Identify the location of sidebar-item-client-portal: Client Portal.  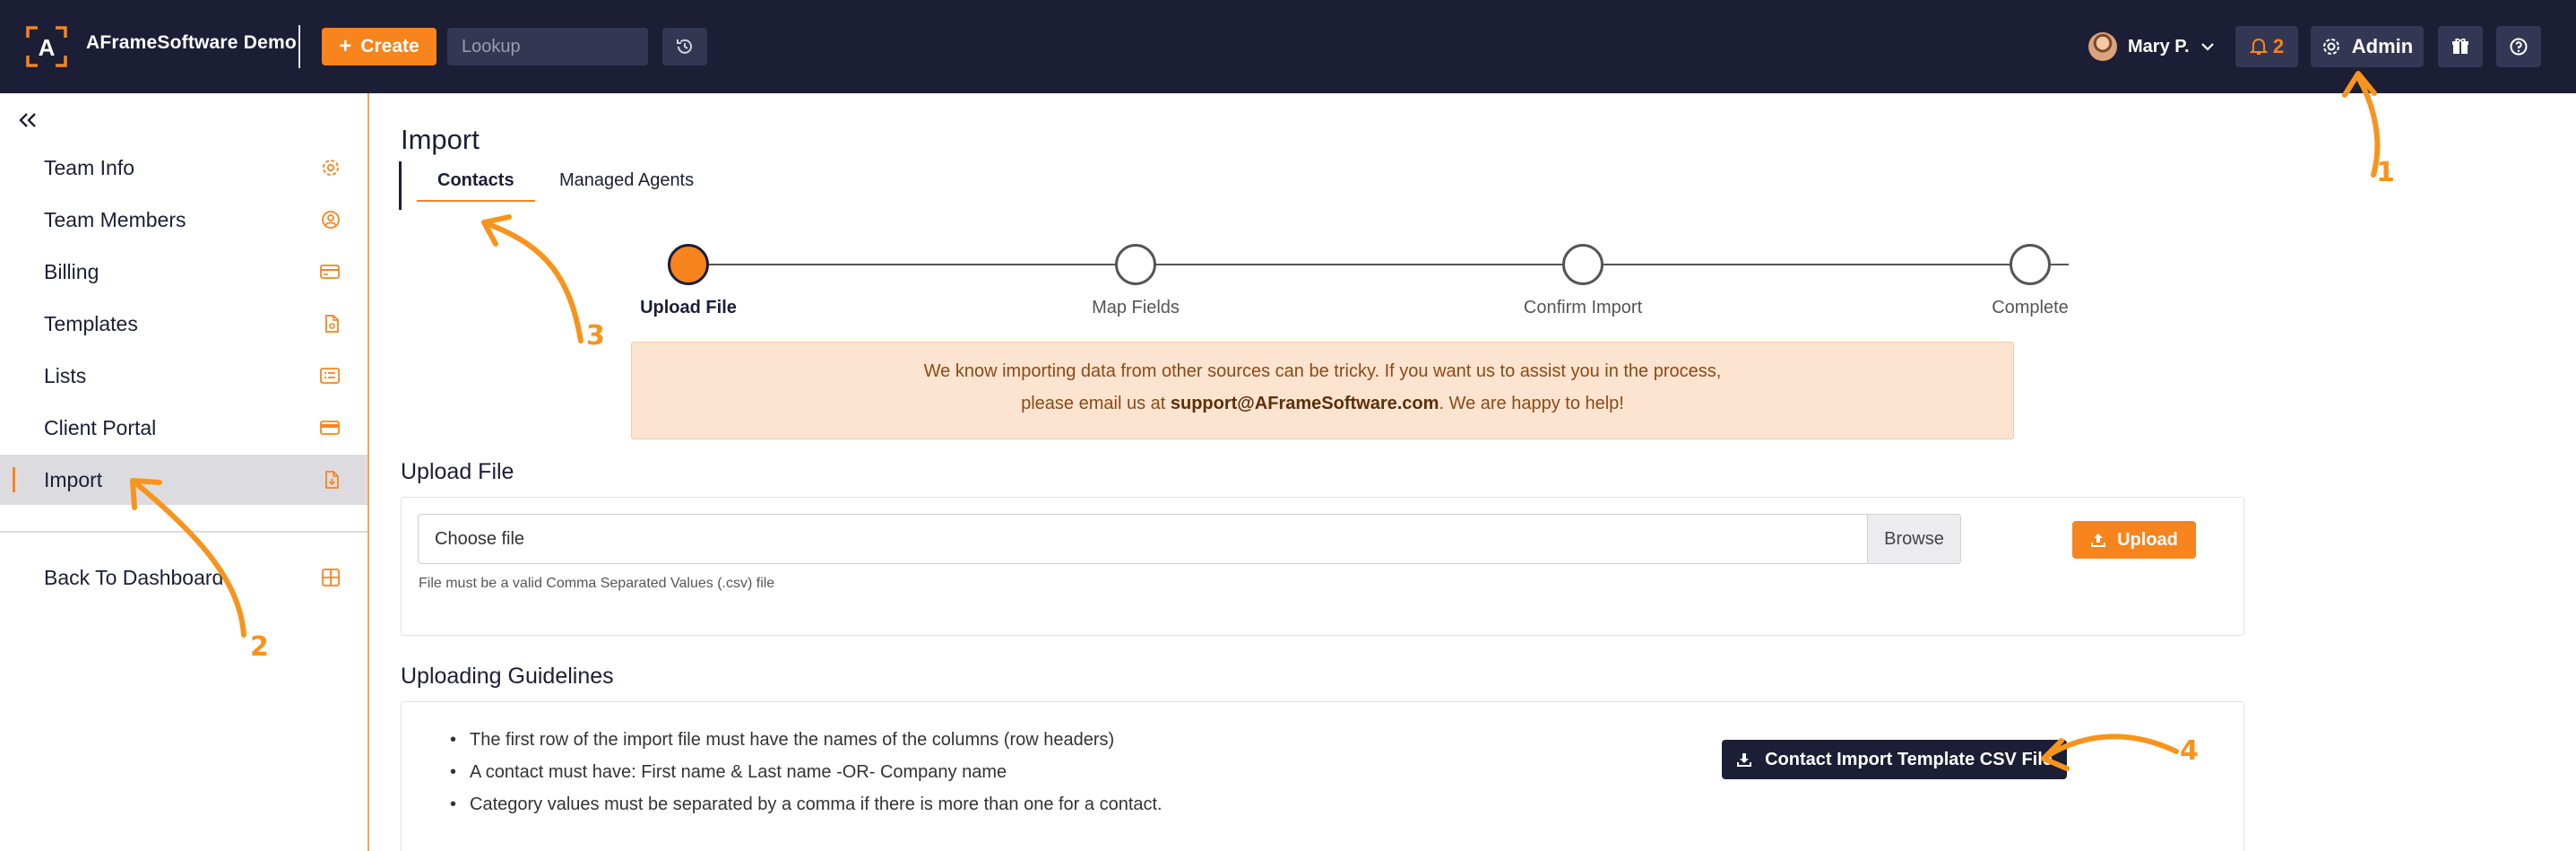
(183, 428).